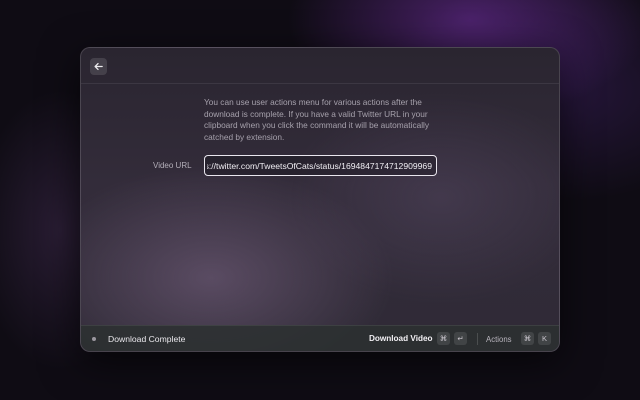 The image size is (640, 400). I want to click on download-video-button: Download Video, so click(401, 338).